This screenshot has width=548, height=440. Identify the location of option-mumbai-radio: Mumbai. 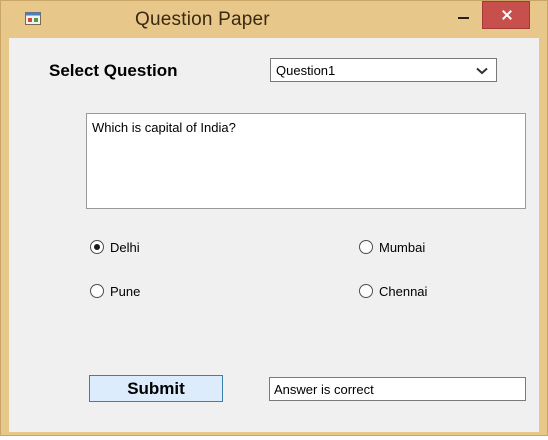
(392, 247).